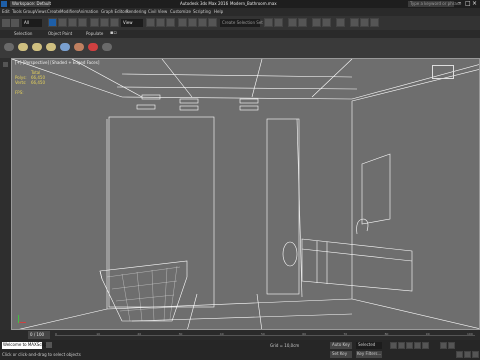  Describe the element at coordinates (88, 12) in the screenshot. I see `menu-item-animation: Animation` at that location.